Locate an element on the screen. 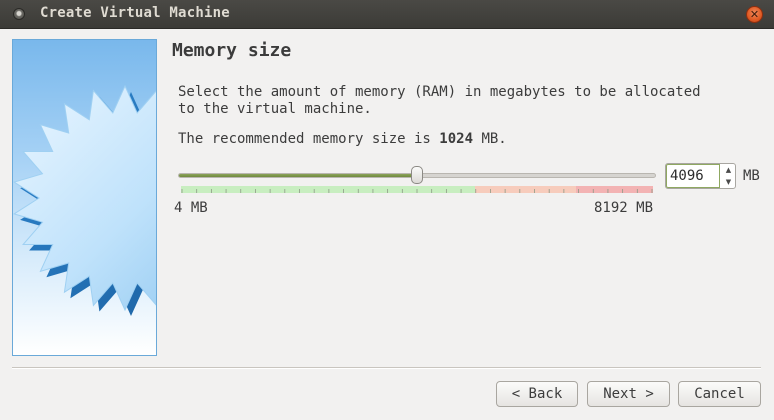 Image resolution: width=774 pixels, height=420 pixels. cancel-button: Cancel is located at coordinates (719, 394).